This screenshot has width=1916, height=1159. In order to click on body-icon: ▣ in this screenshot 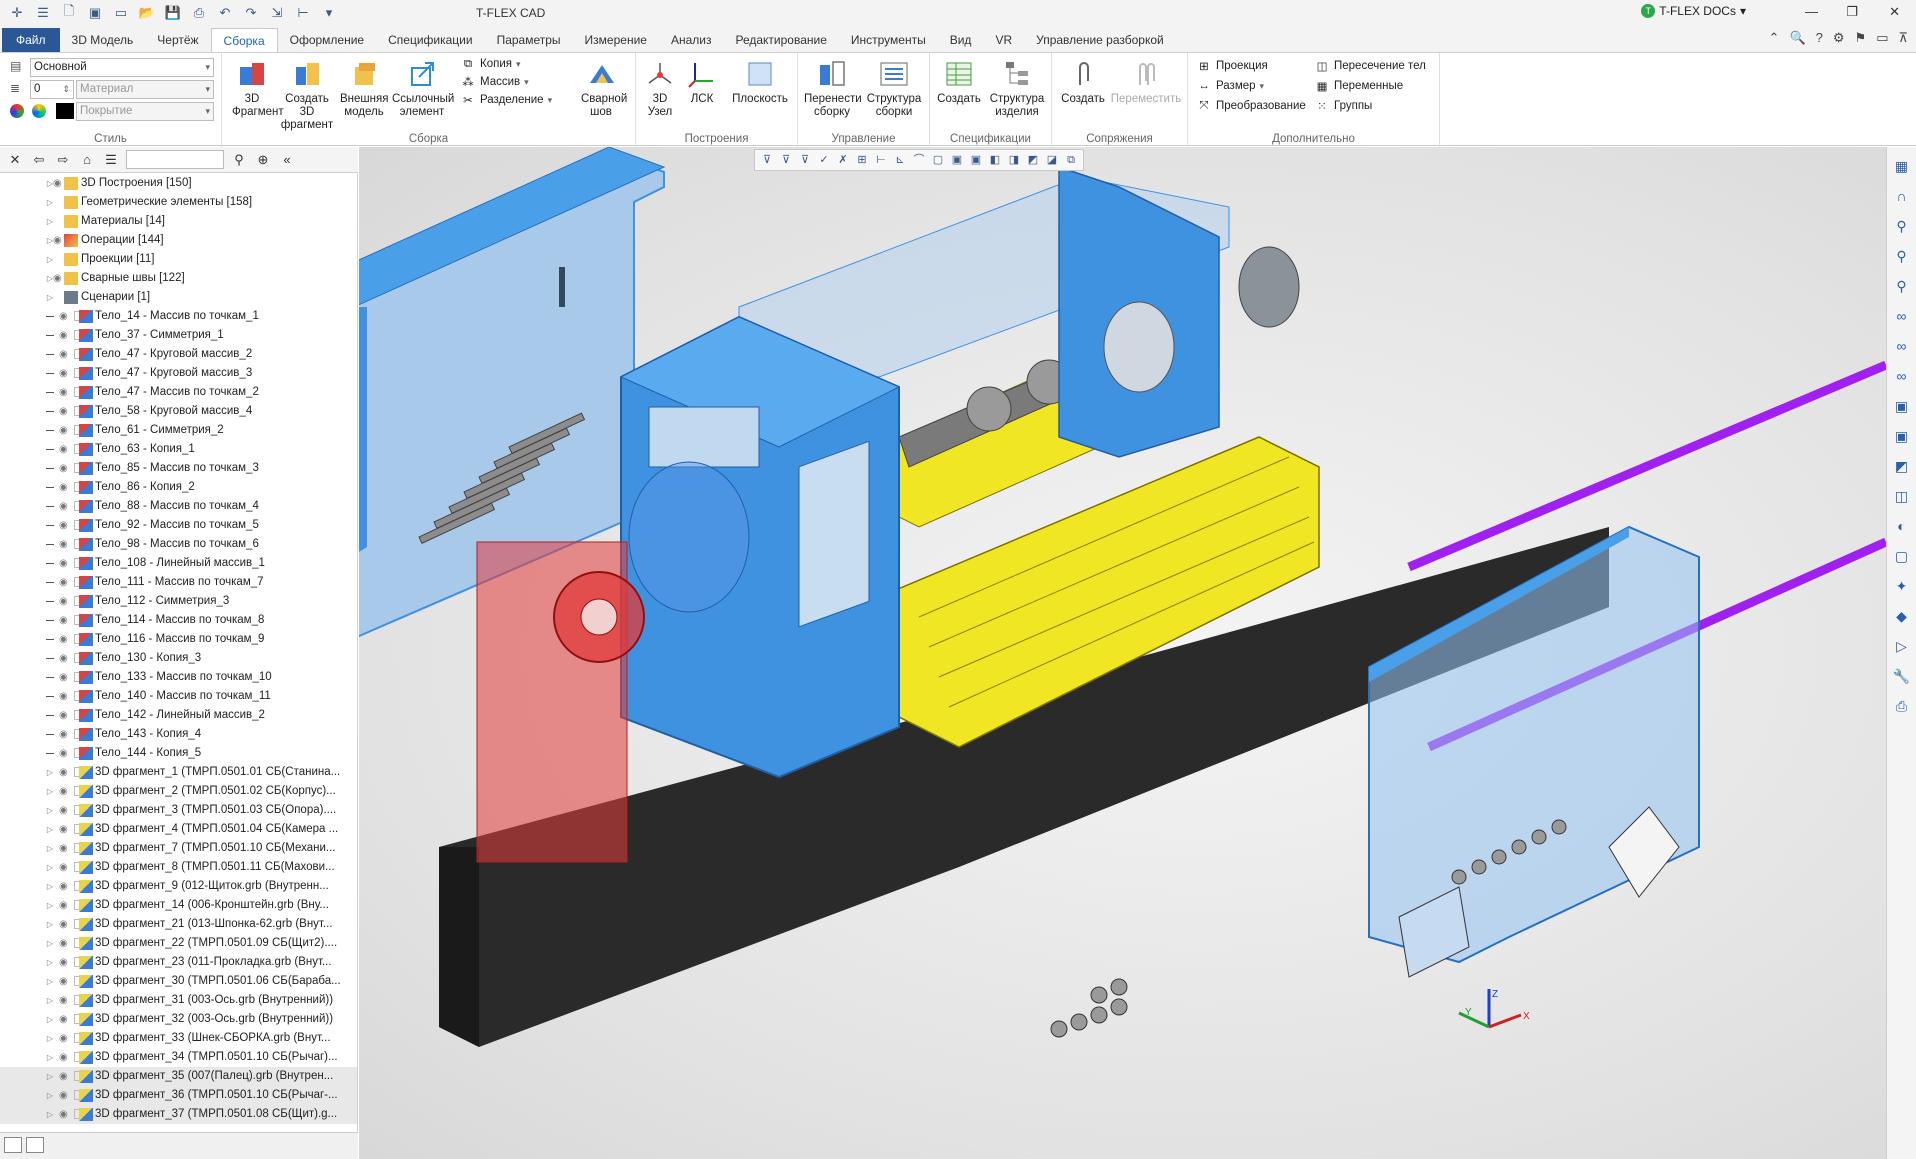, I will do `click(976, 160)`.